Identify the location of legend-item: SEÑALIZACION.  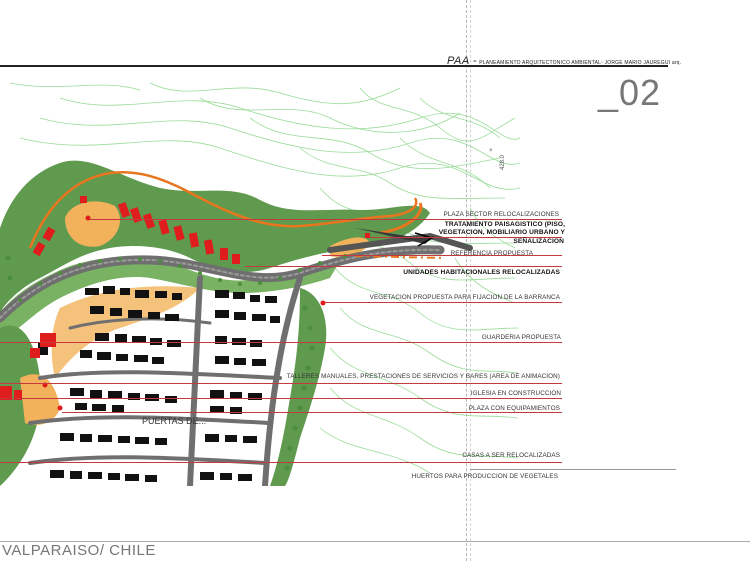
(538, 241).